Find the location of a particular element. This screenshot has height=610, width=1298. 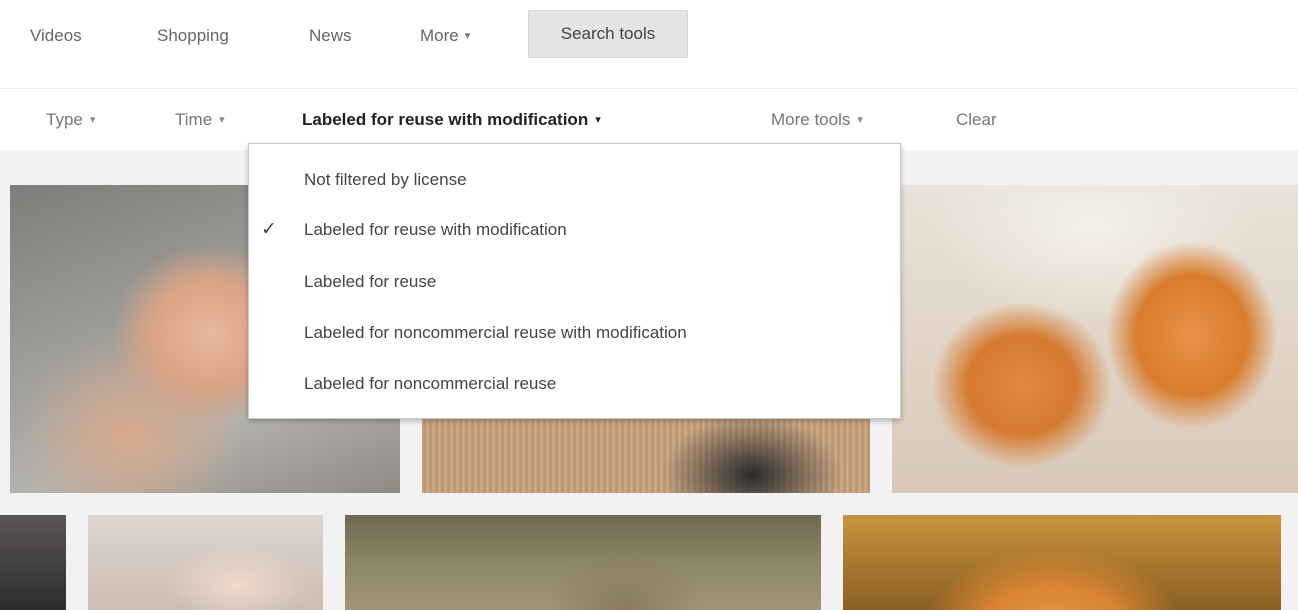

time-filter-label: Time is located at coordinates (194, 119).